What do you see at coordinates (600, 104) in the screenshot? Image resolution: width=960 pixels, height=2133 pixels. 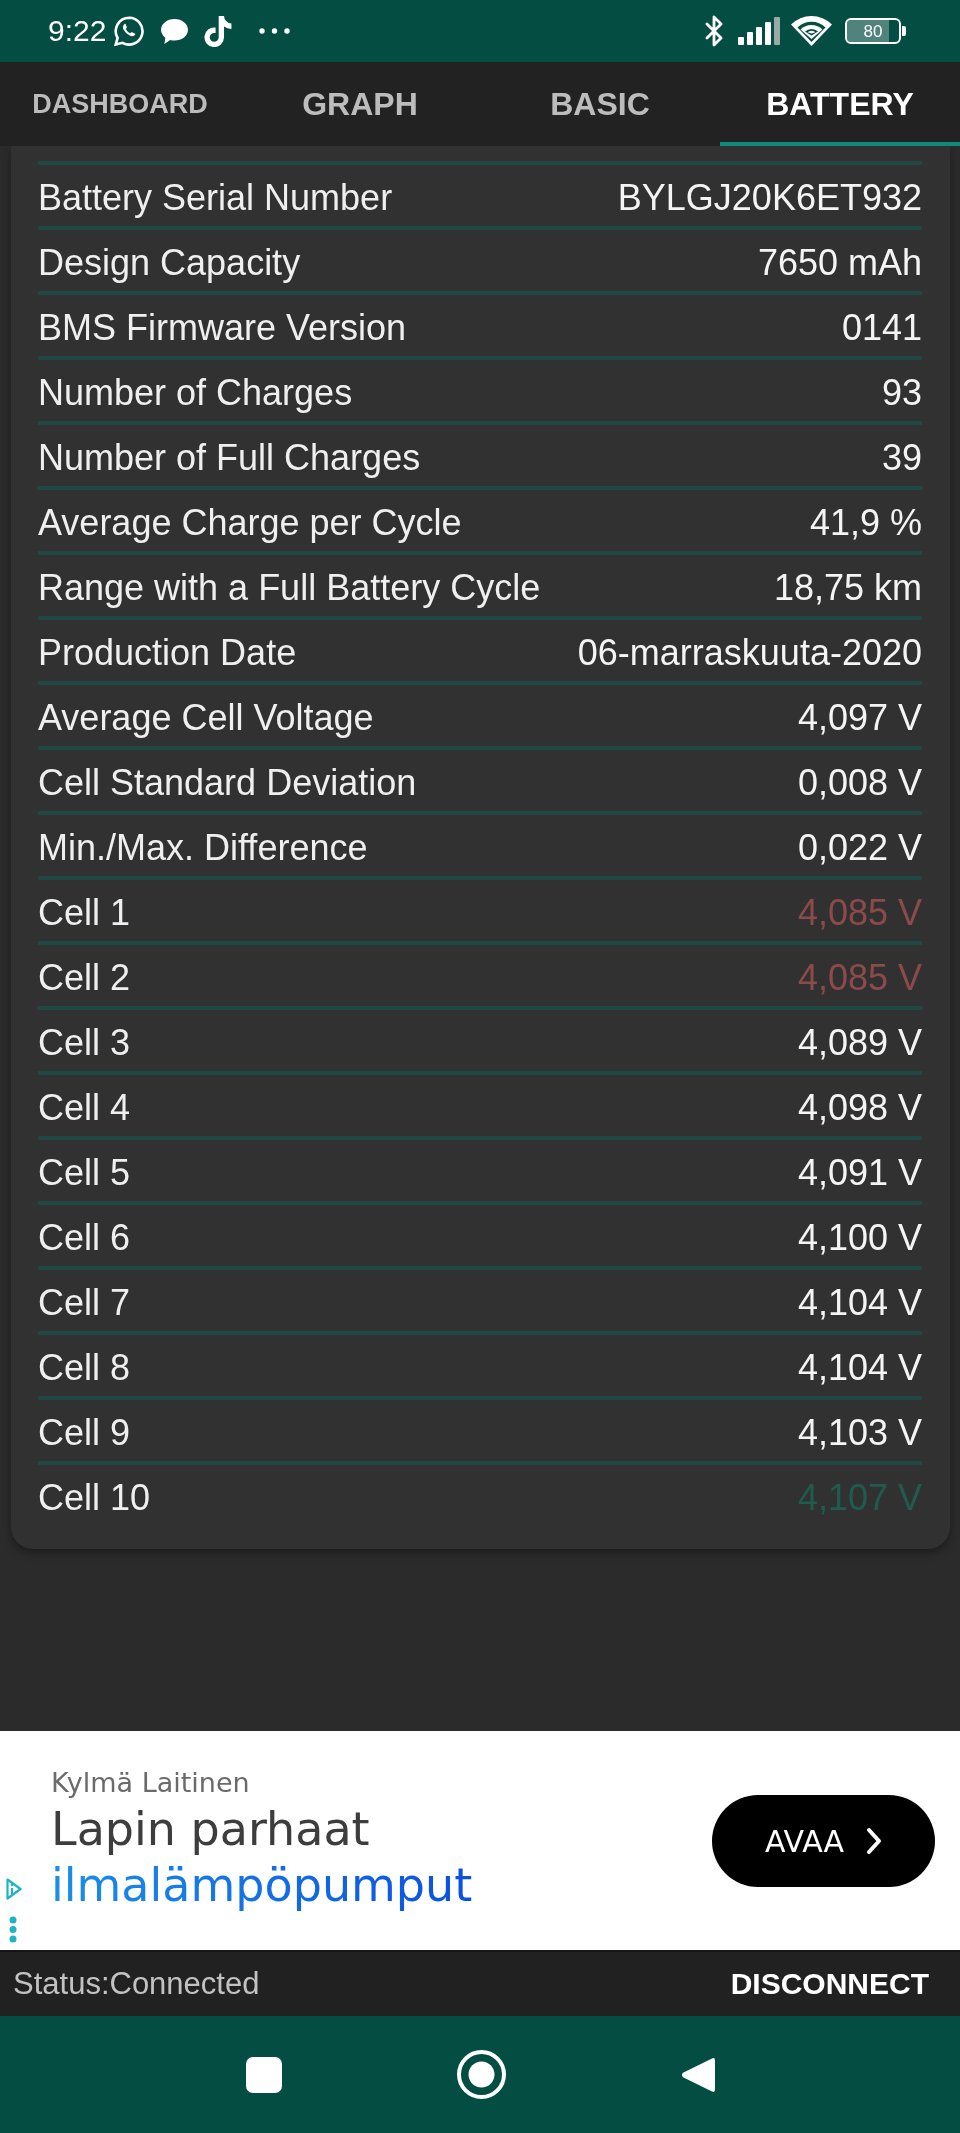 I see `tab: BASIC` at bounding box center [600, 104].